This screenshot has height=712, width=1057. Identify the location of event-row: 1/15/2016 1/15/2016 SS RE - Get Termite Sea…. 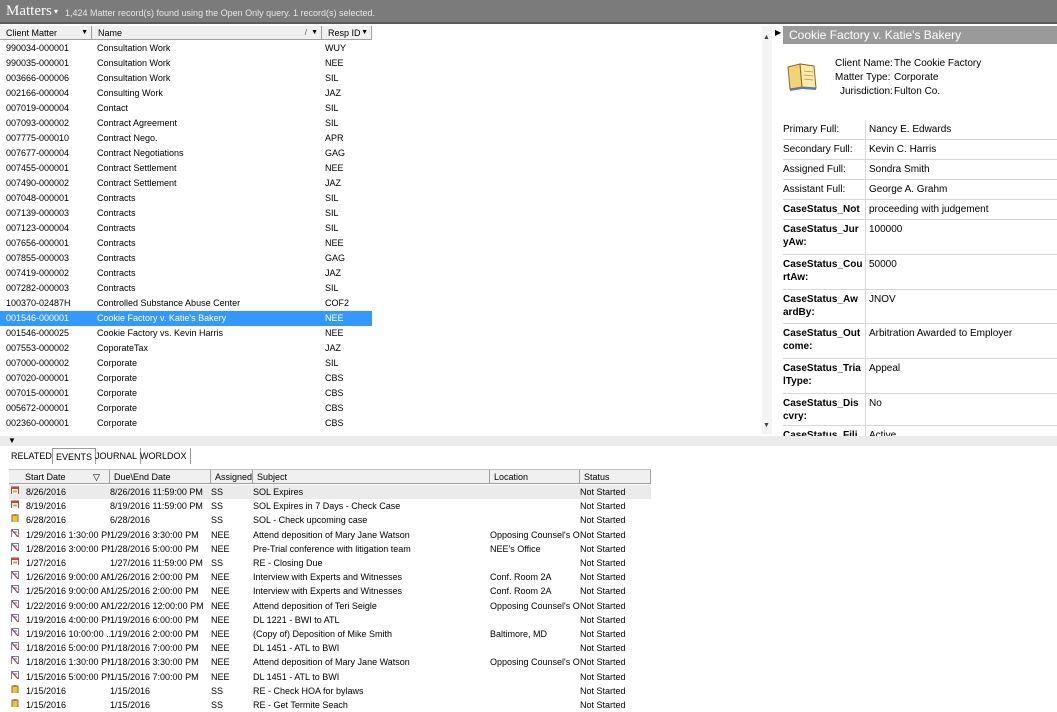
(330, 705).